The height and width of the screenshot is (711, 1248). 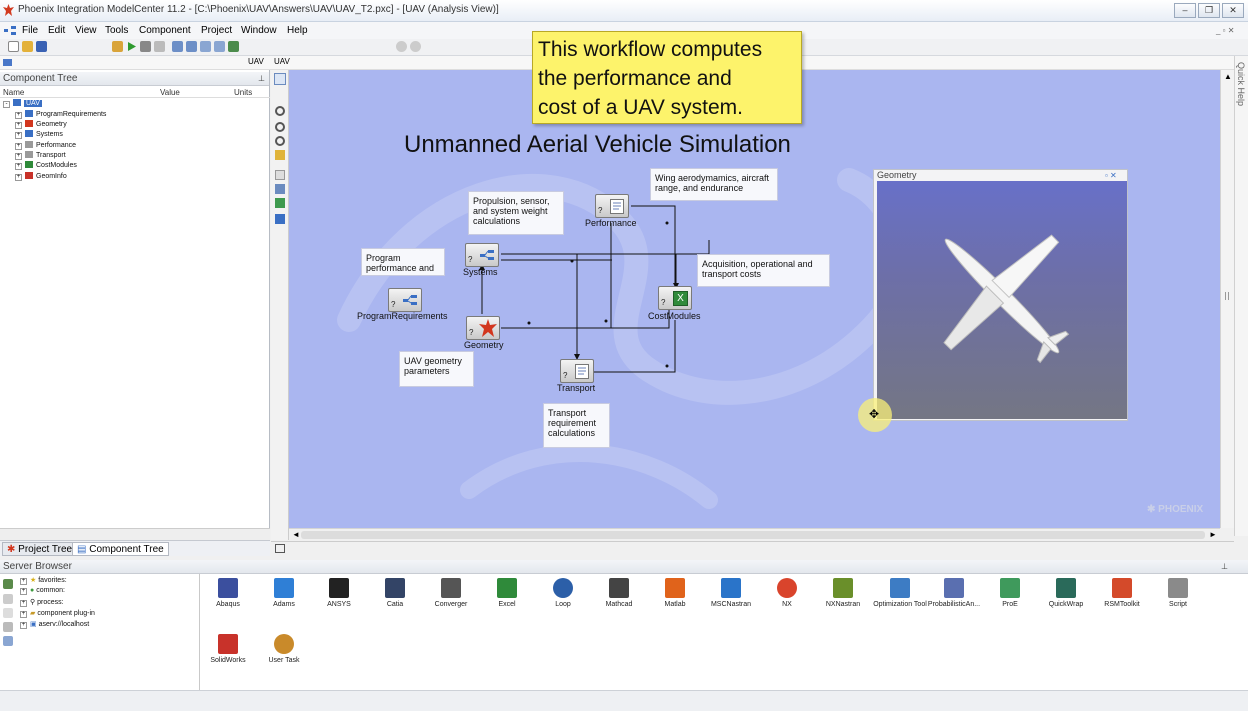 I want to click on component-rsmtoolkit: RSMToolkit, so click(x=1122, y=593).